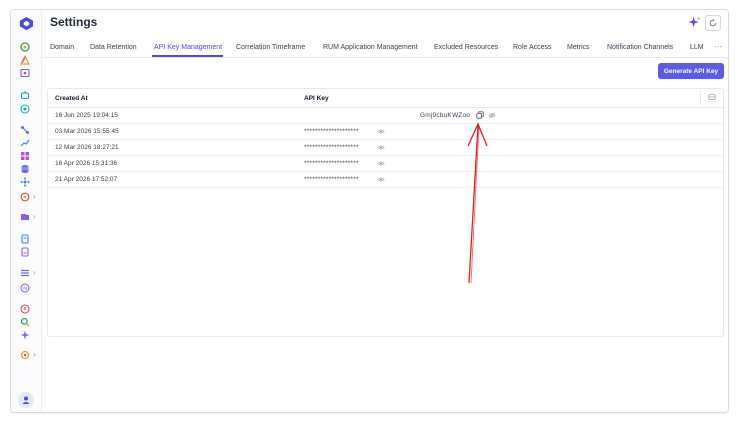 Image resolution: width=738 pixels, height=422 pixels. Describe the element at coordinates (25, 273) in the screenshot. I see `logs-icon` at that location.